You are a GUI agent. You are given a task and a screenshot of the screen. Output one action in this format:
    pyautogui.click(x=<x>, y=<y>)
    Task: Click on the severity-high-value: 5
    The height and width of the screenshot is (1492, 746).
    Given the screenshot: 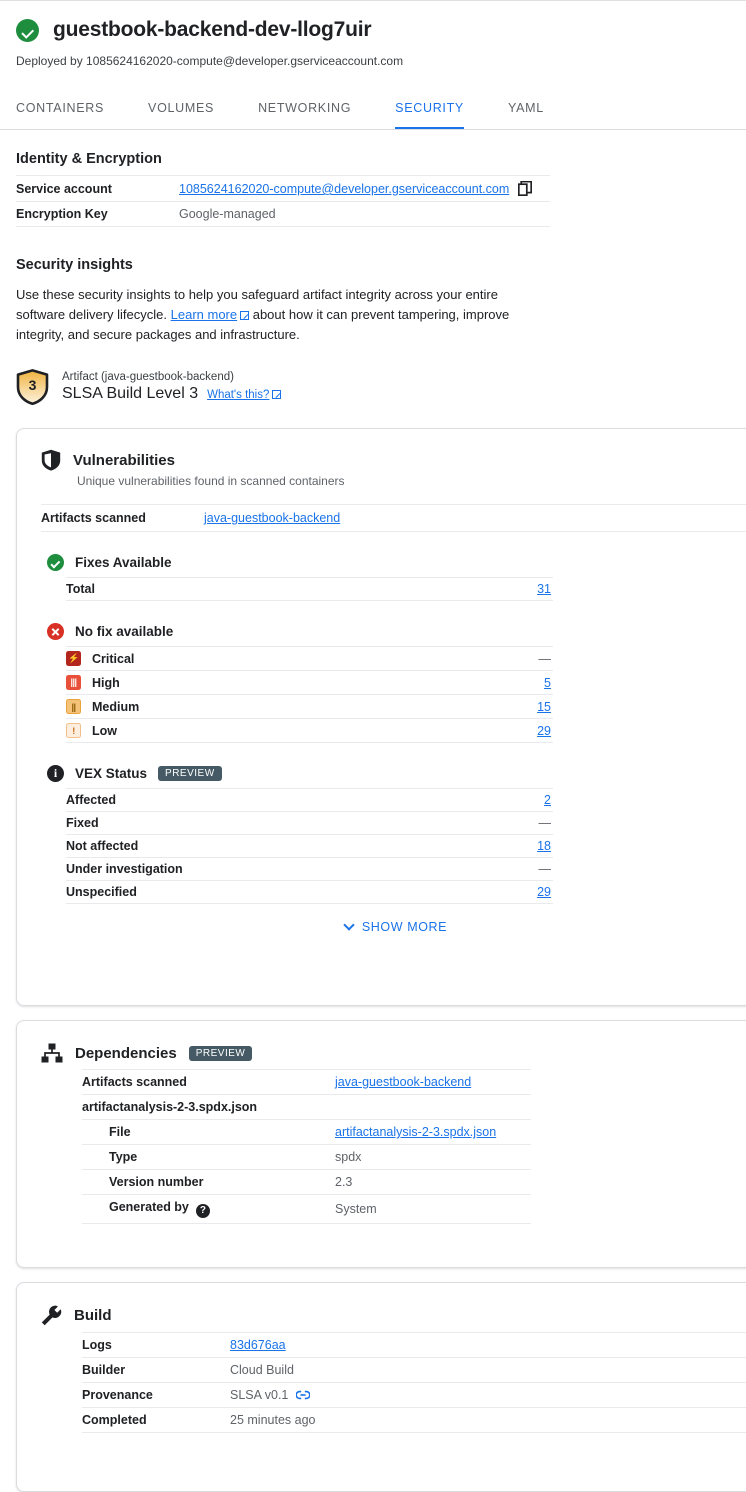 What is the action you would take?
    pyautogui.click(x=547, y=683)
    